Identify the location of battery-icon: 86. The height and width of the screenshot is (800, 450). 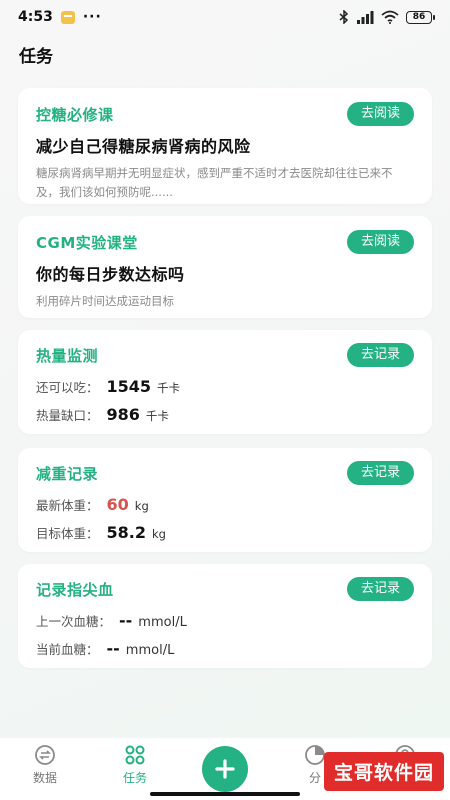
(420, 17).